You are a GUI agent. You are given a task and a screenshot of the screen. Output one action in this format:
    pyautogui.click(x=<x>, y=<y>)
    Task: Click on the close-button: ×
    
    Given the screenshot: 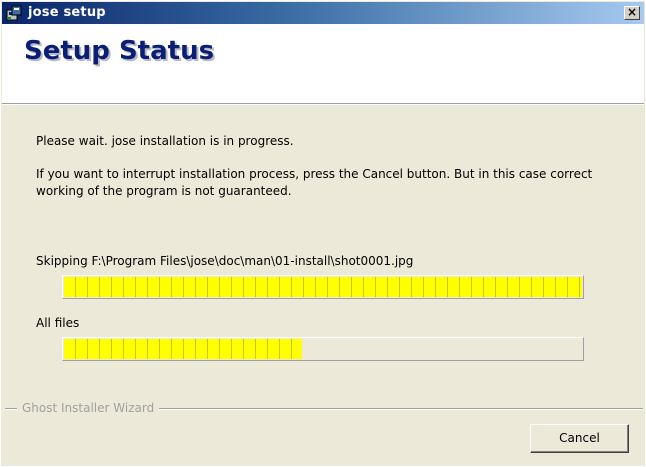 What is the action you would take?
    pyautogui.click(x=632, y=13)
    